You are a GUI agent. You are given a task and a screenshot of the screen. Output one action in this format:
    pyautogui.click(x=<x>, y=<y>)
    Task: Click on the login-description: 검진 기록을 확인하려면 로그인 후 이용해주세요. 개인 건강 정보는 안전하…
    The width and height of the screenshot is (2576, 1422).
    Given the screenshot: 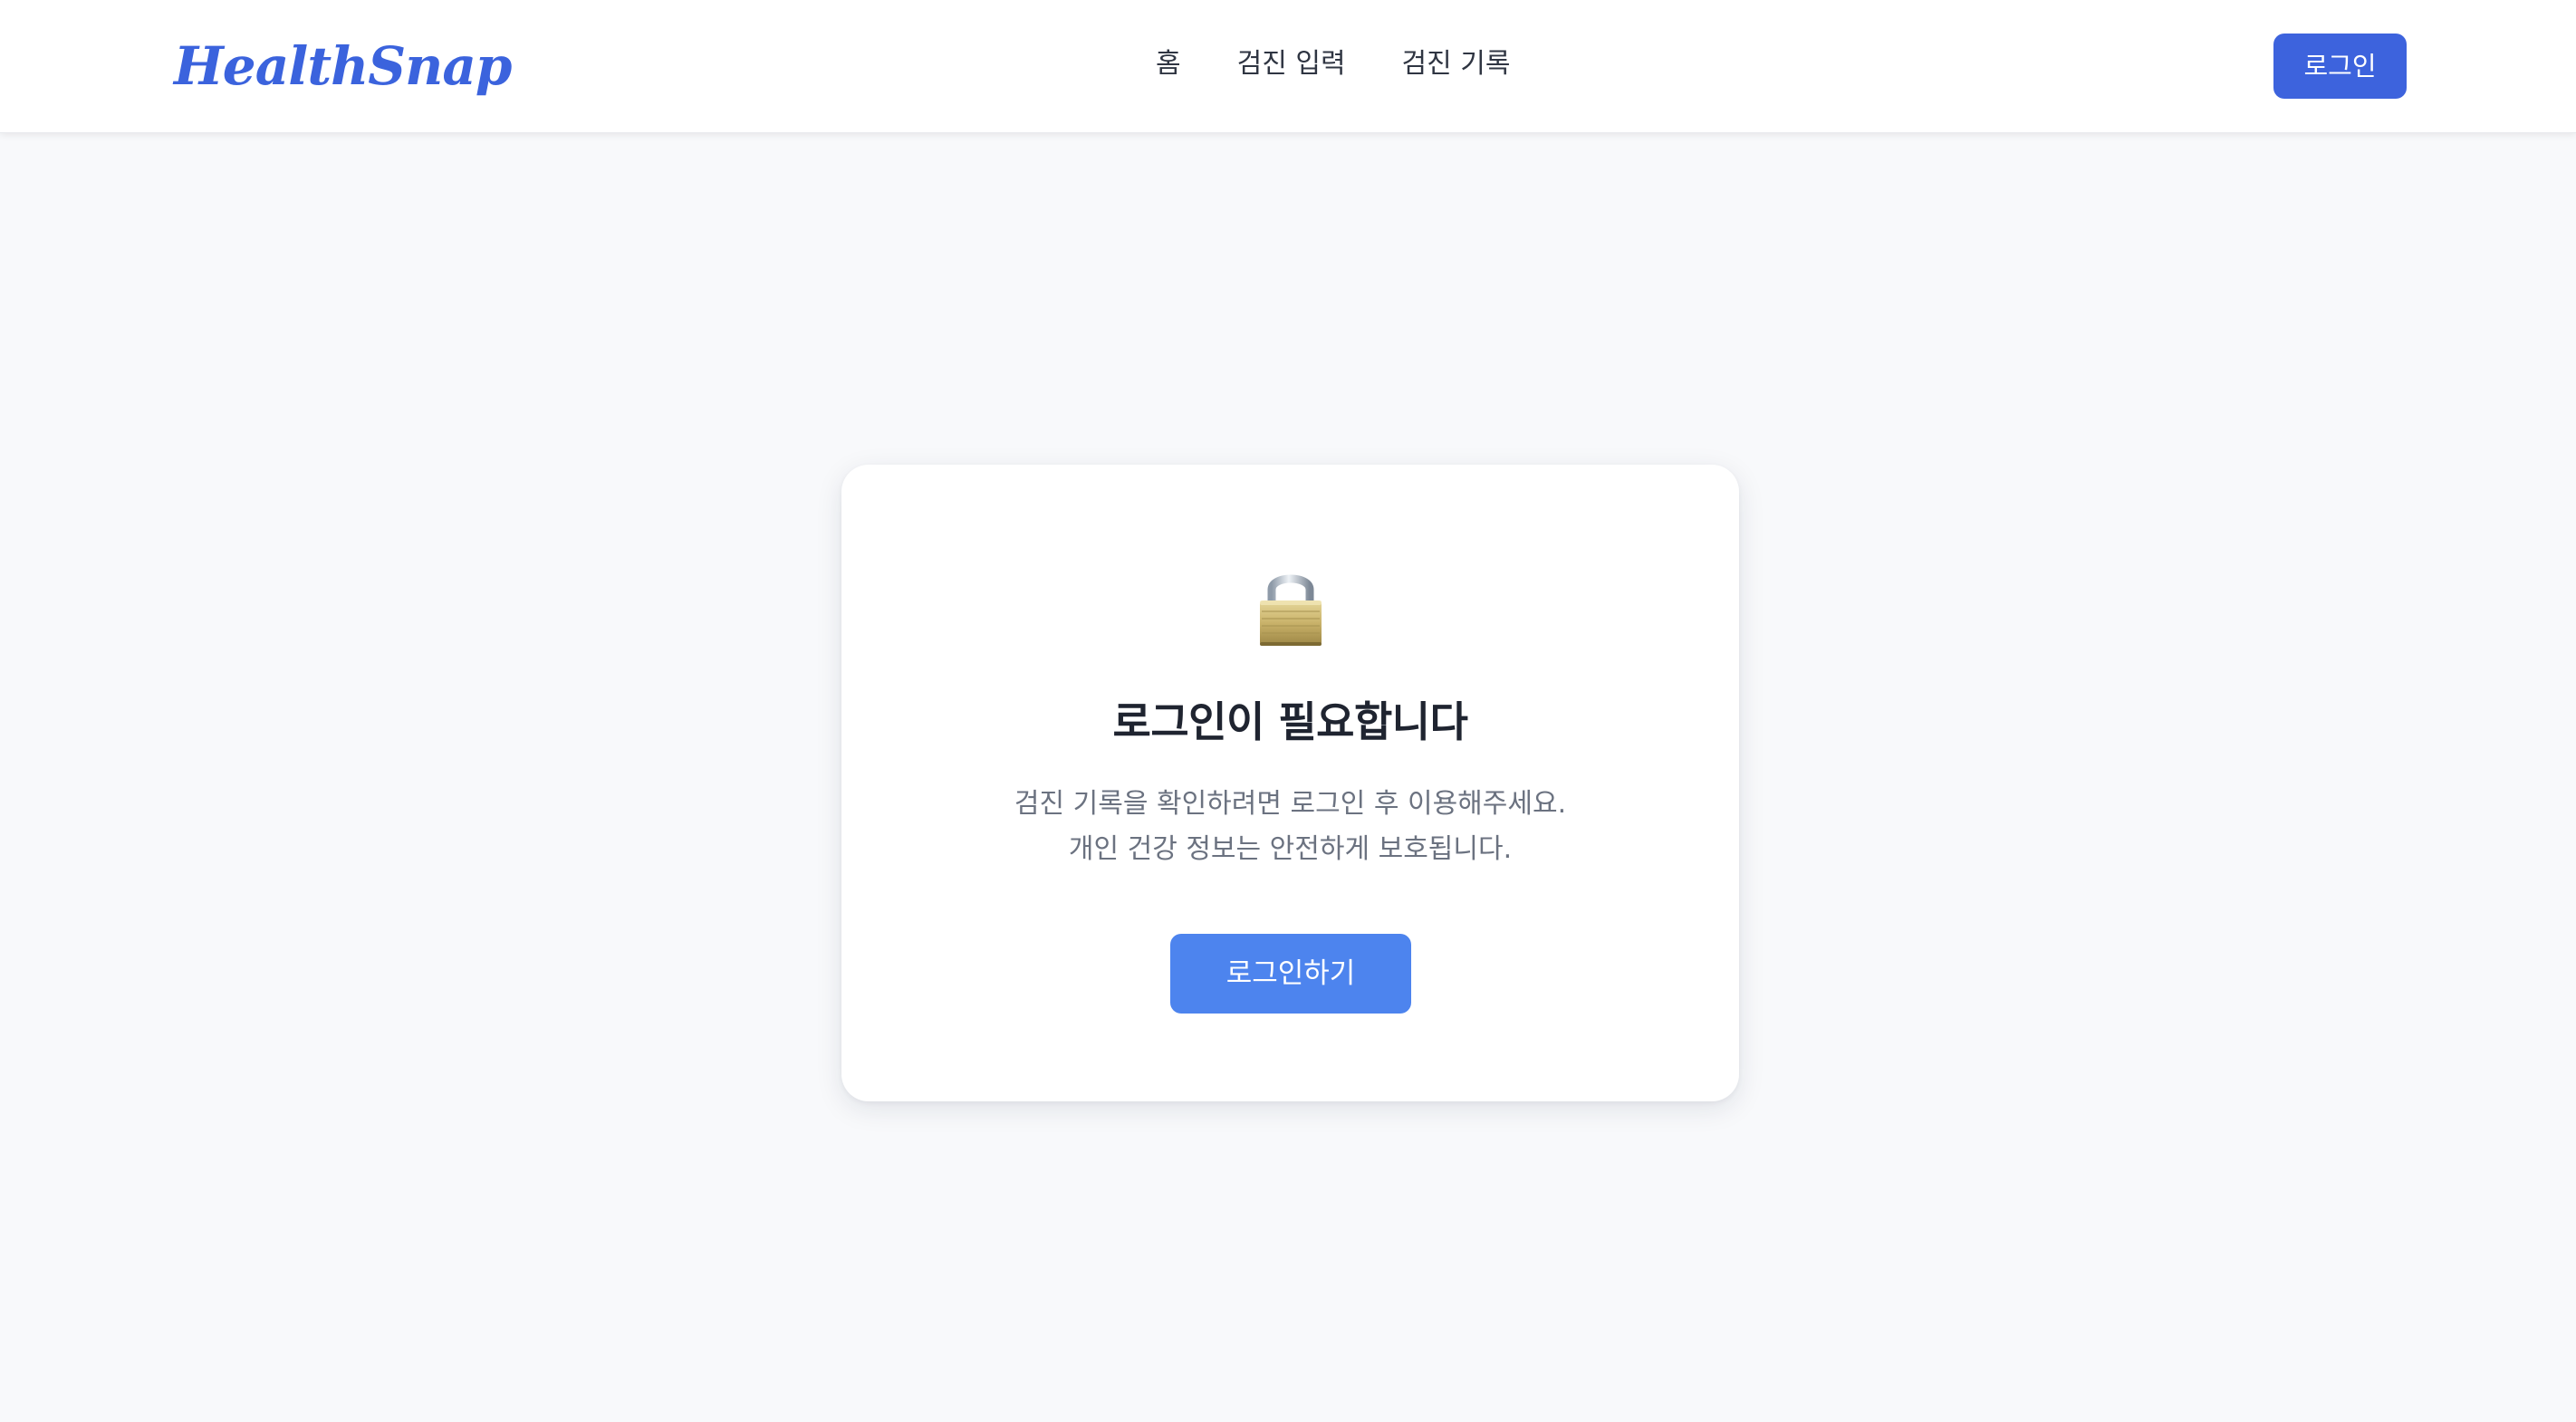 What is the action you would take?
    pyautogui.click(x=1290, y=827)
    